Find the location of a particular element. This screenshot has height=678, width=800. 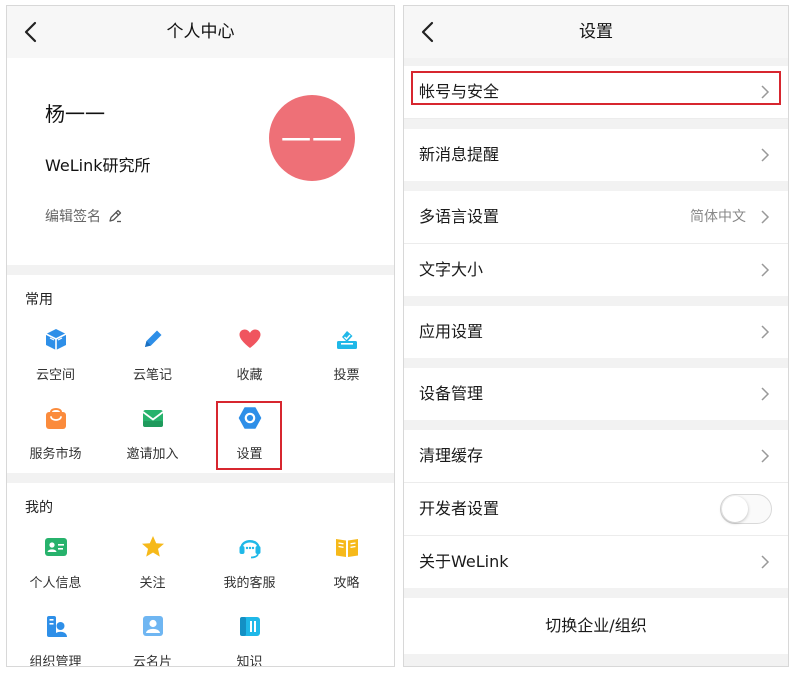

settings-group-account: 帐号与安全 is located at coordinates (596, 92).